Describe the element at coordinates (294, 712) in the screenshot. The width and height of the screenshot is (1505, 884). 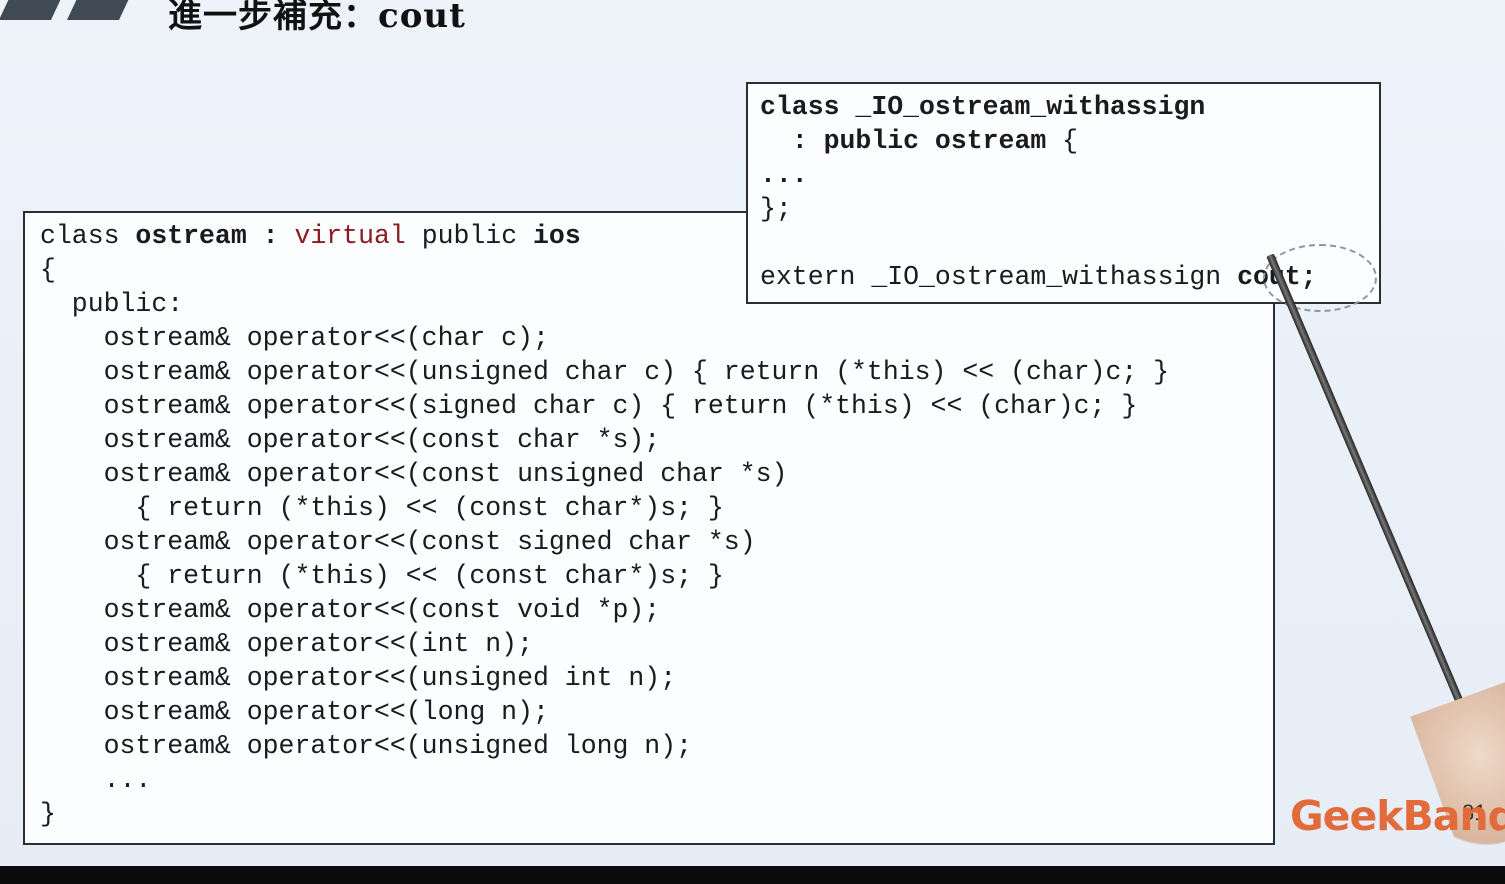
I see `main-line-15: ostream& operator<<(long n);` at that location.